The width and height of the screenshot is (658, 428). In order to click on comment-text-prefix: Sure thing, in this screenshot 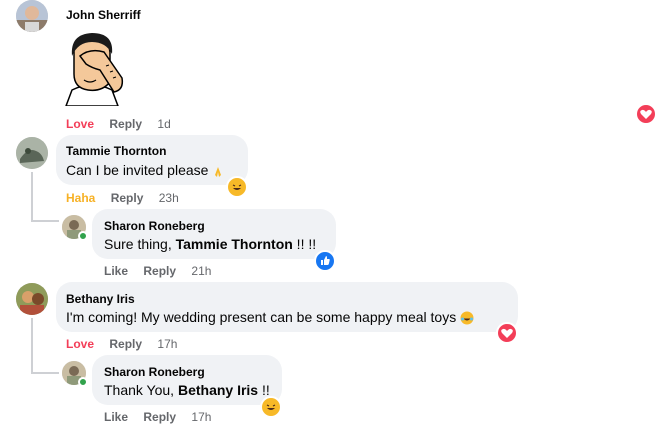, I will do `click(140, 244)`.